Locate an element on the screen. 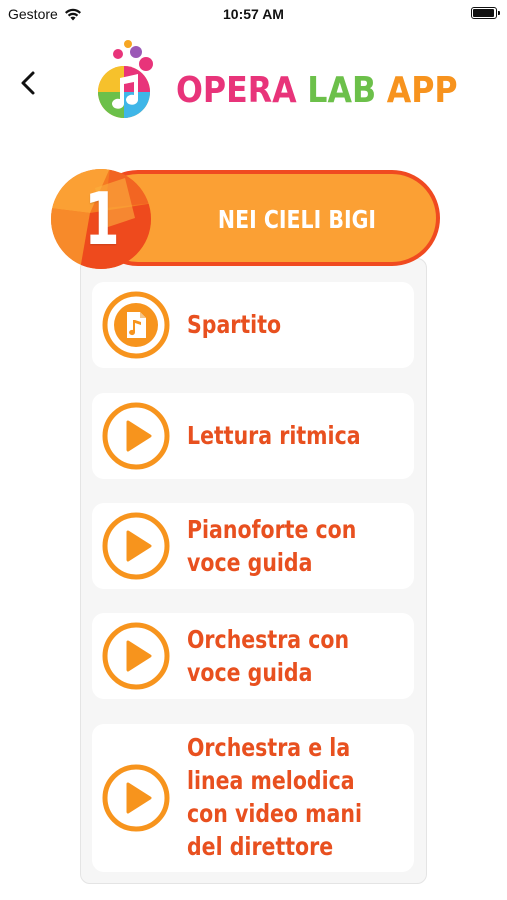 The height and width of the screenshot is (900, 507). item-orchestra-voce-guida: Orchestra con voce guida is located at coordinates (253, 656).